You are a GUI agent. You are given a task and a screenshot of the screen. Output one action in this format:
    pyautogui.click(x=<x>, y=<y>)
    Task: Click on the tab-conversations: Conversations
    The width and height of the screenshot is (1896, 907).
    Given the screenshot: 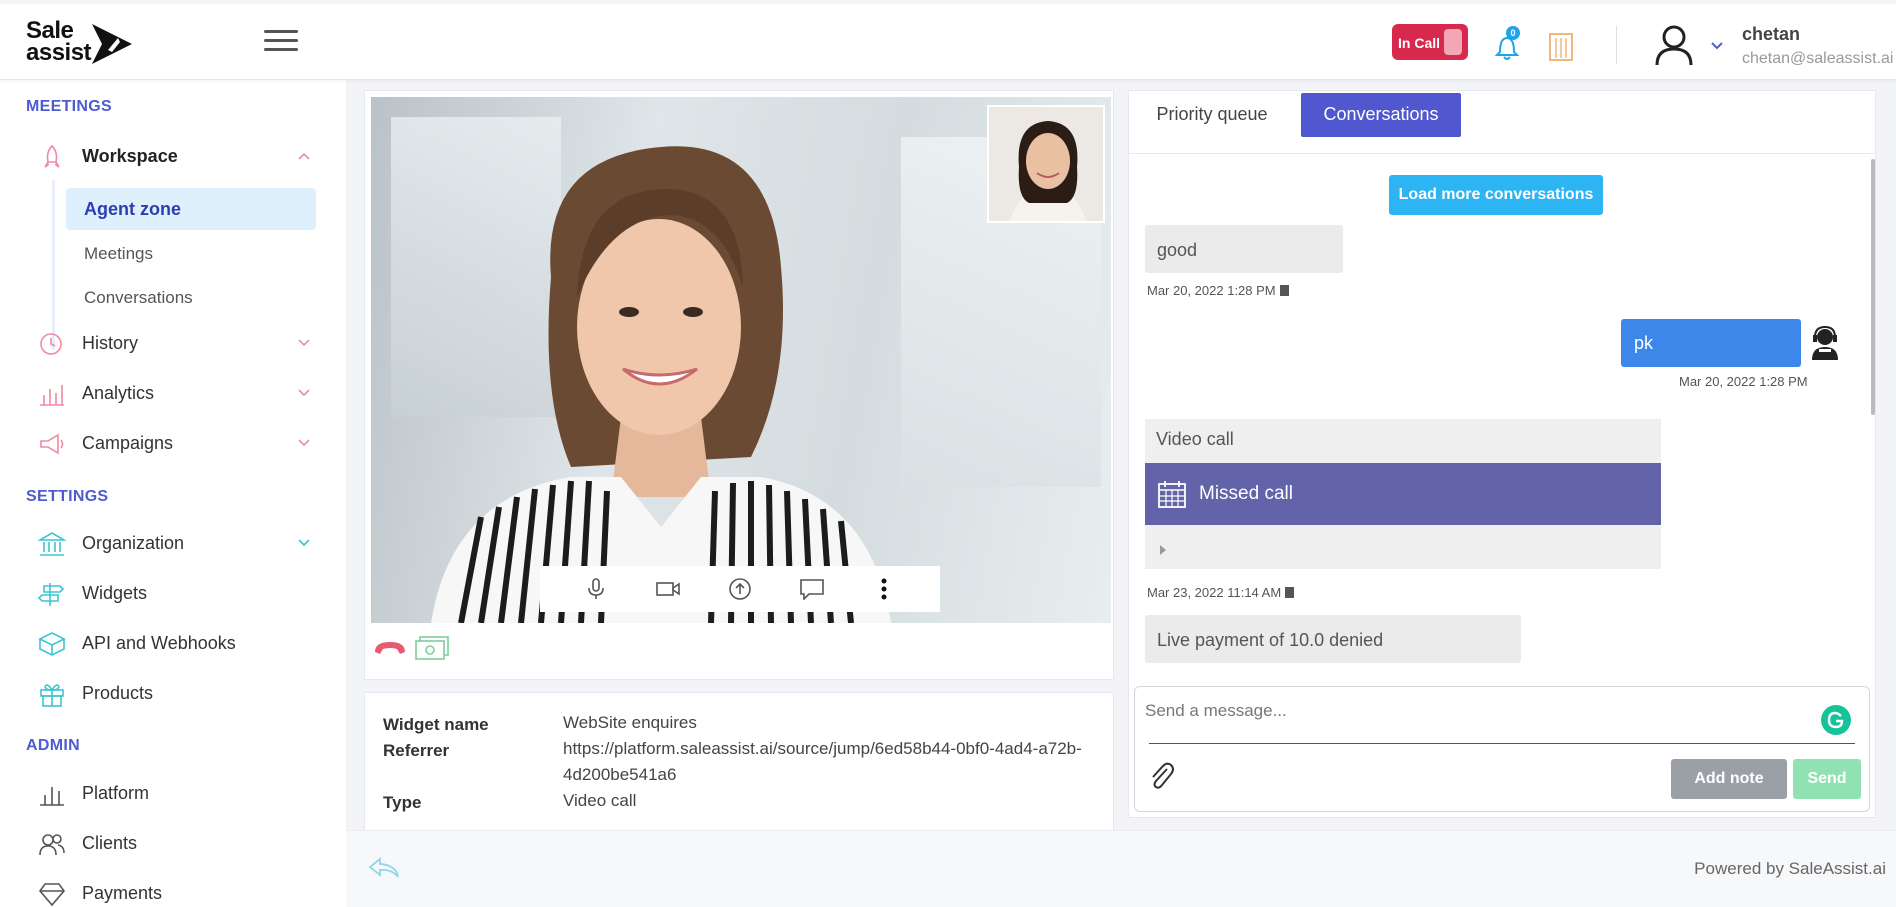 What is the action you would take?
    pyautogui.click(x=1381, y=115)
    